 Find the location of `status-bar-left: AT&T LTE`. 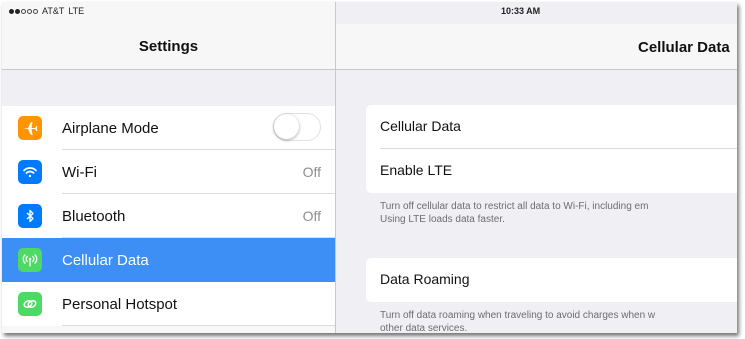

status-bar-left: AT&T LTE is located at coordinates (46, 11).